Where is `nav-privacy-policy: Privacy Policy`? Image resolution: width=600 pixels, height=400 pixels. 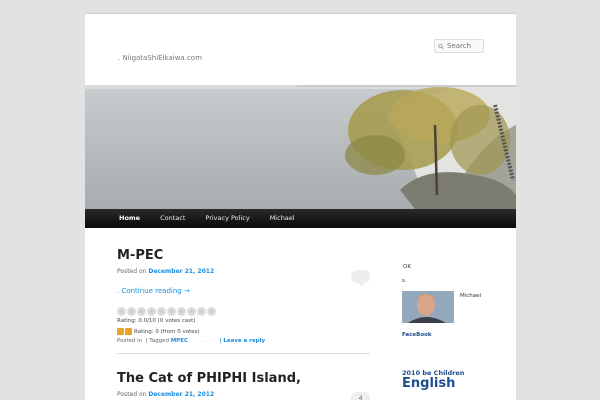
nav-privacy-policy: Privacy Policy is located at coordinates (227, 218).